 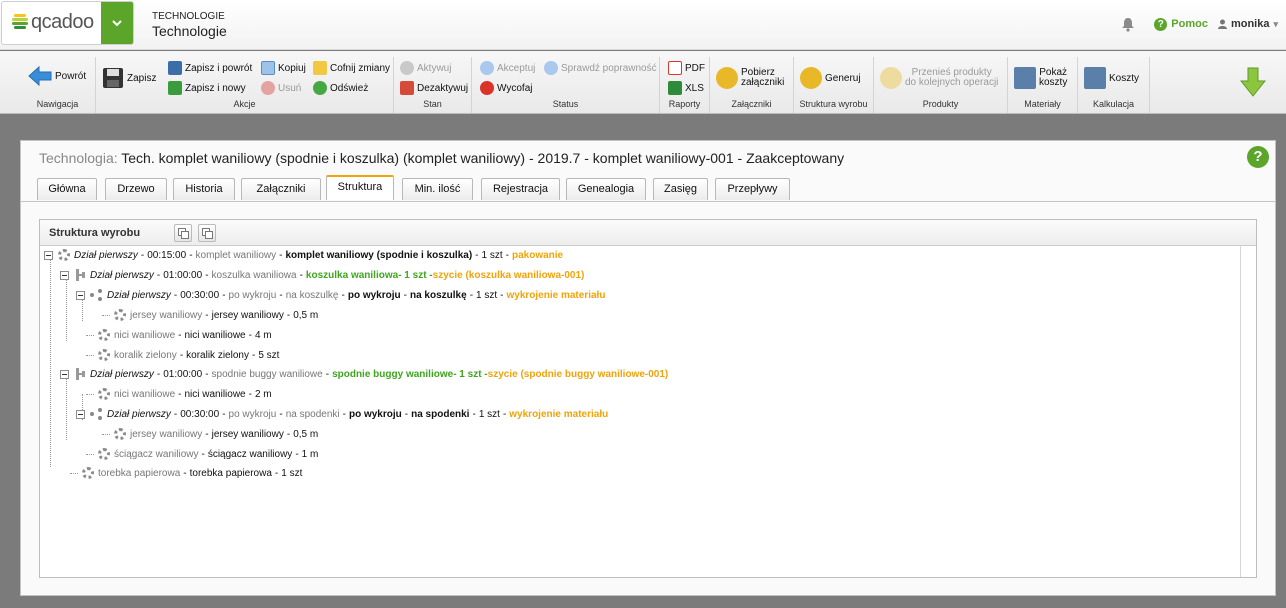 What do you see at coordinates (606, 189) in the screenshot?
I see `tab-genealogy: Genealogia` at bounding box center [606, 189].